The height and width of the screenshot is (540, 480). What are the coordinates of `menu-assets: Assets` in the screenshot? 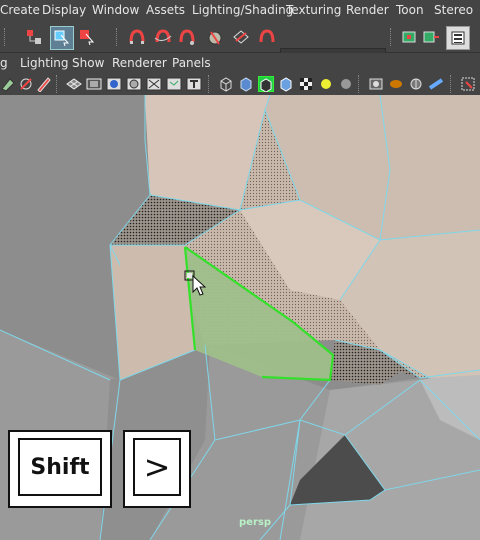 It's located at (165, 10).